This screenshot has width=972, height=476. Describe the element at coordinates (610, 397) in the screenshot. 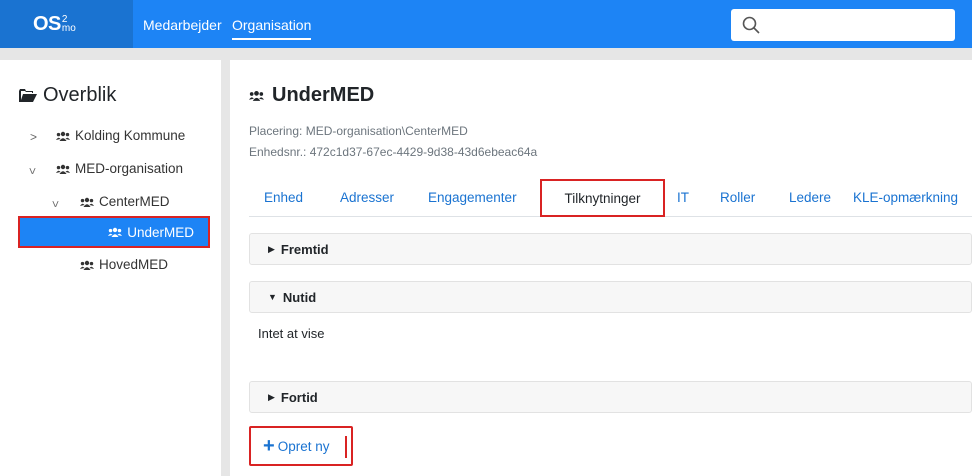

I see `section-fortid: ▶ Fortid` at that location.